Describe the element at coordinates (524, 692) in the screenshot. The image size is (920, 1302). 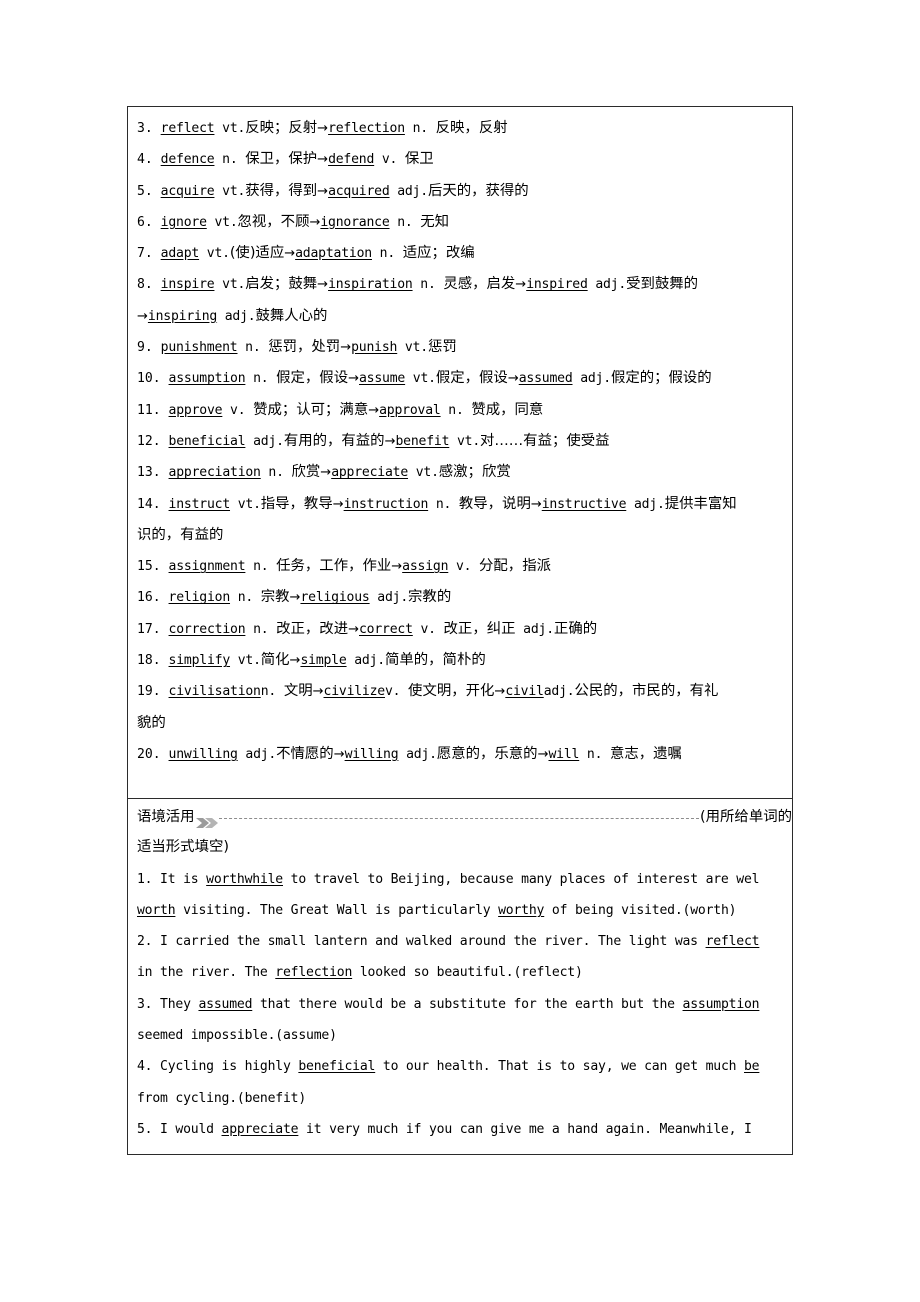
I see `underlined-term: civil` at that location.